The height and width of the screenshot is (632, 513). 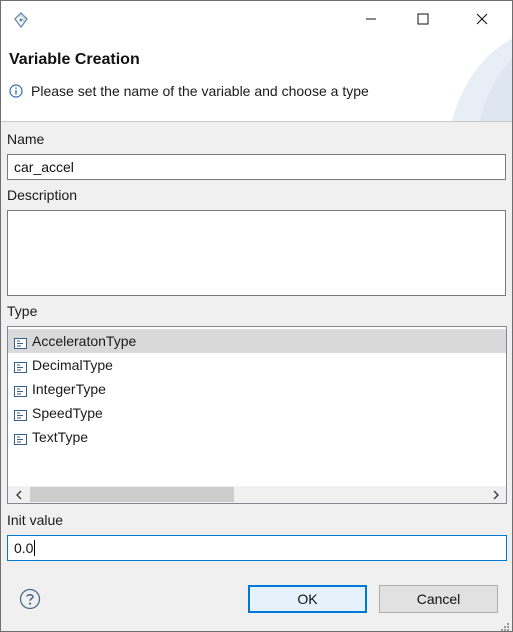 I want to click on ok-button: OK, so click(x=307, y=599).